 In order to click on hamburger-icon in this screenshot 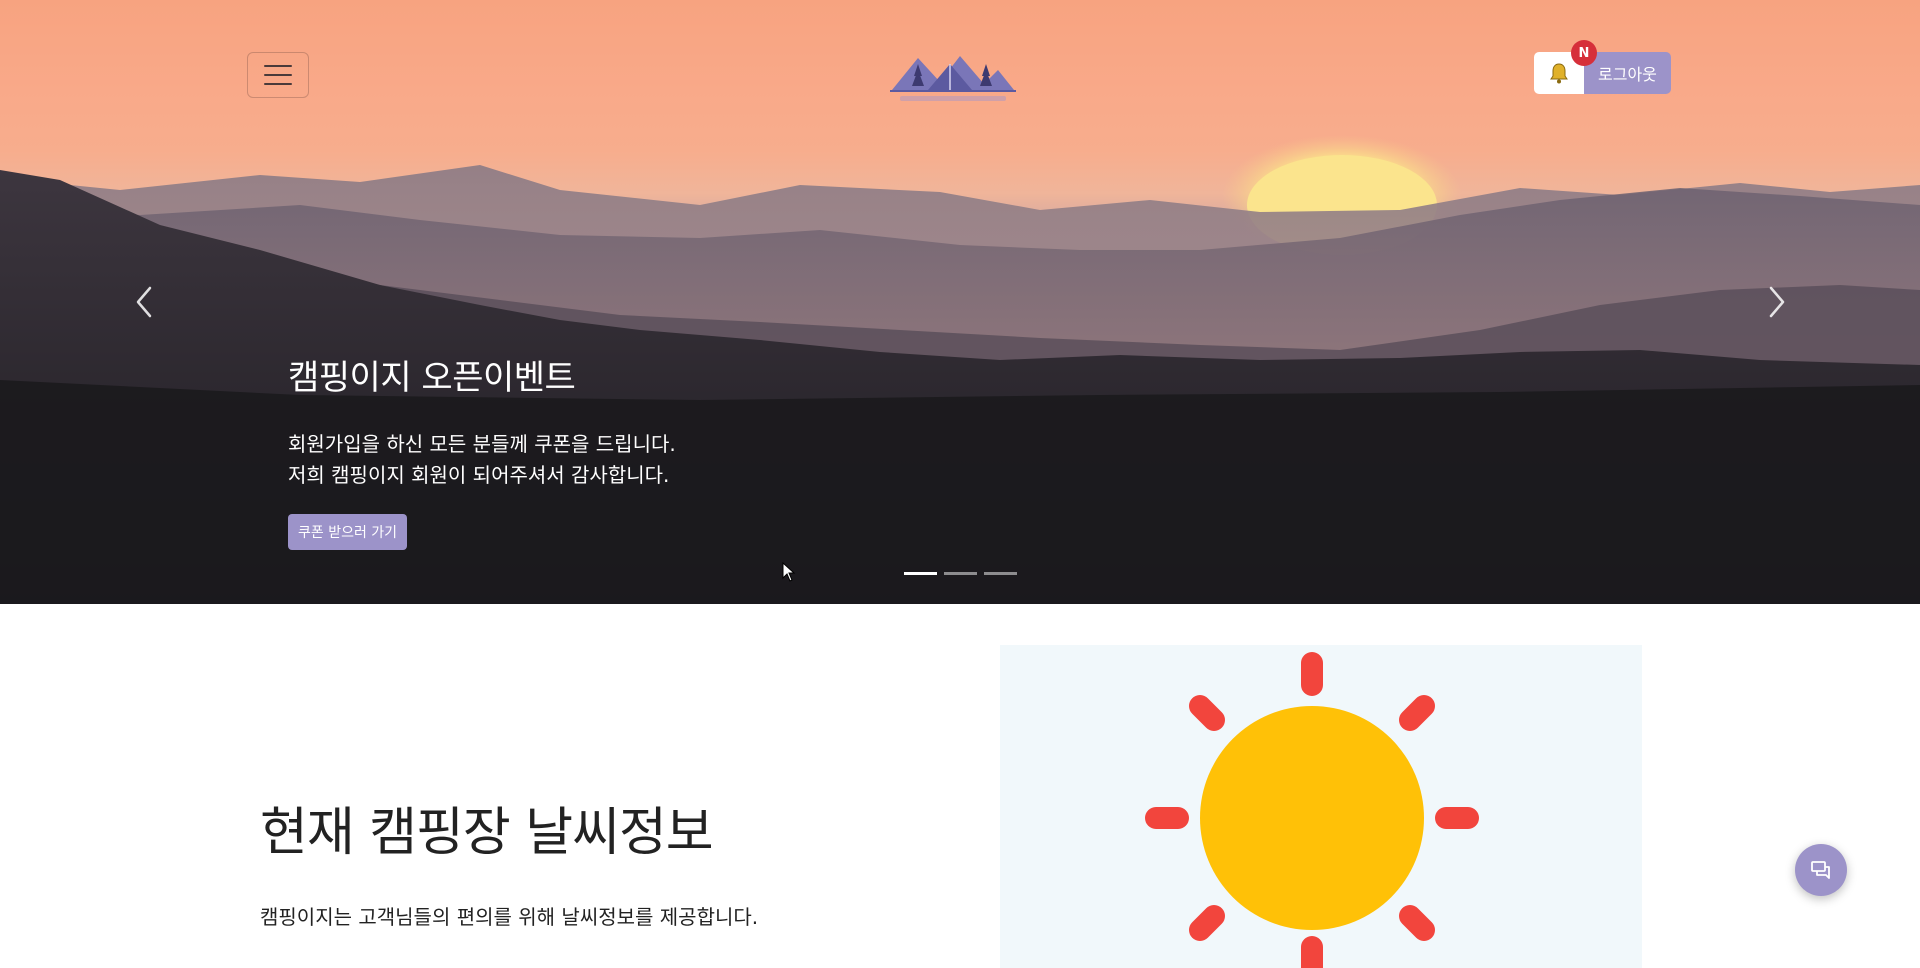, I will do `click(278, 66)`.